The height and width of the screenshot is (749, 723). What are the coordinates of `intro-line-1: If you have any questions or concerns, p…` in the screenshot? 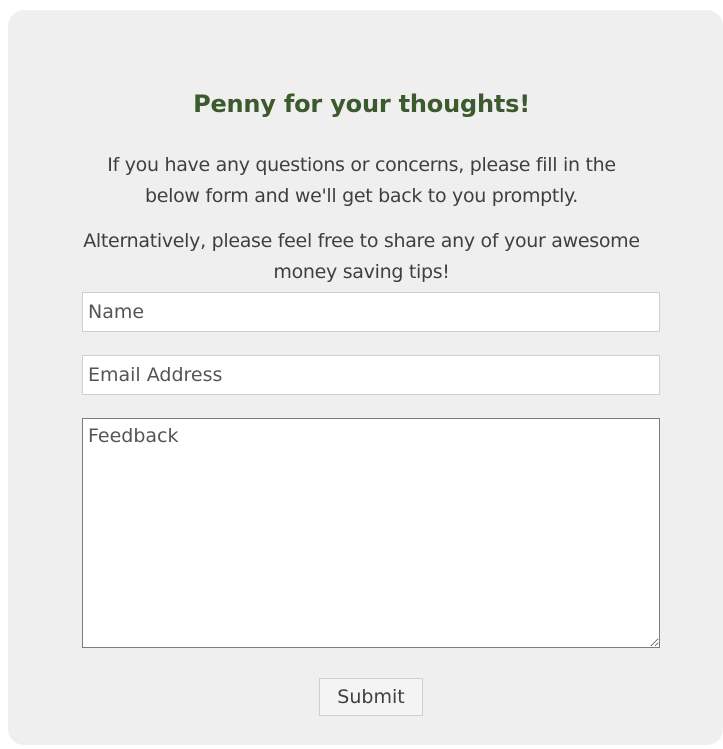 It's located at (361, 165).